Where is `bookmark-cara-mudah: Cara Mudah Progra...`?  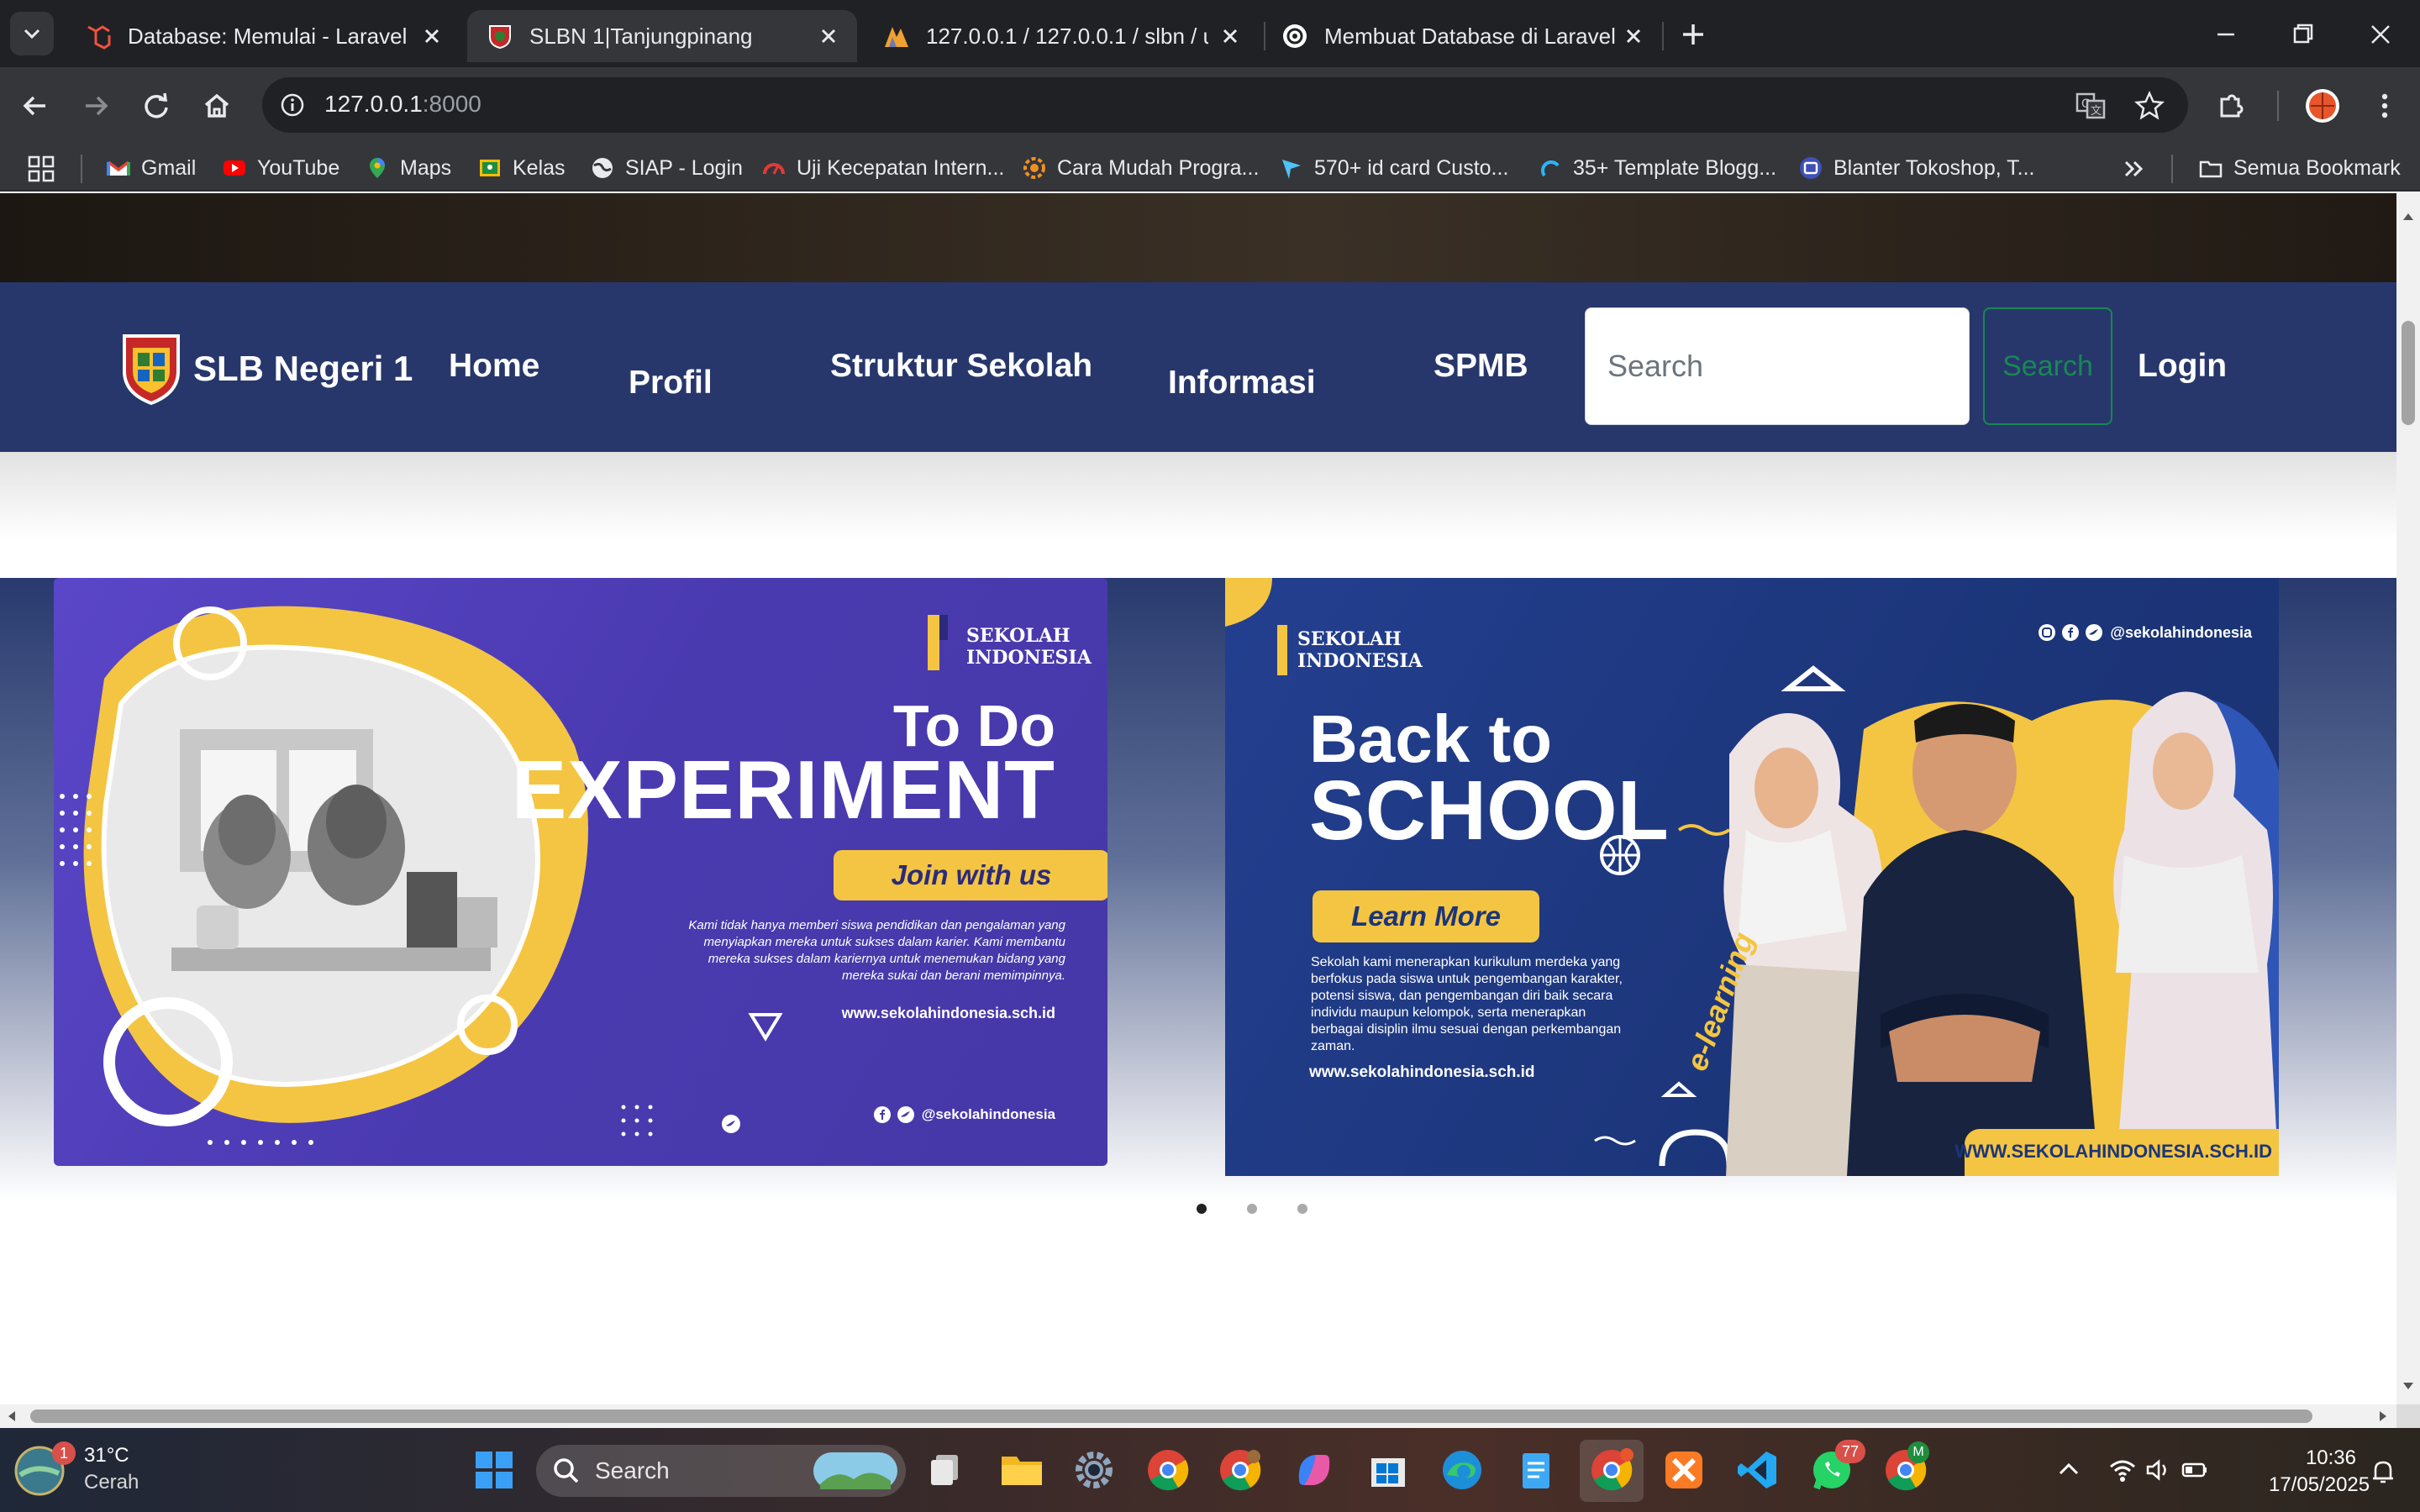
bookmark-cara-mudah: Cara Mudah Progra... is located at coordinates (1140, 168).